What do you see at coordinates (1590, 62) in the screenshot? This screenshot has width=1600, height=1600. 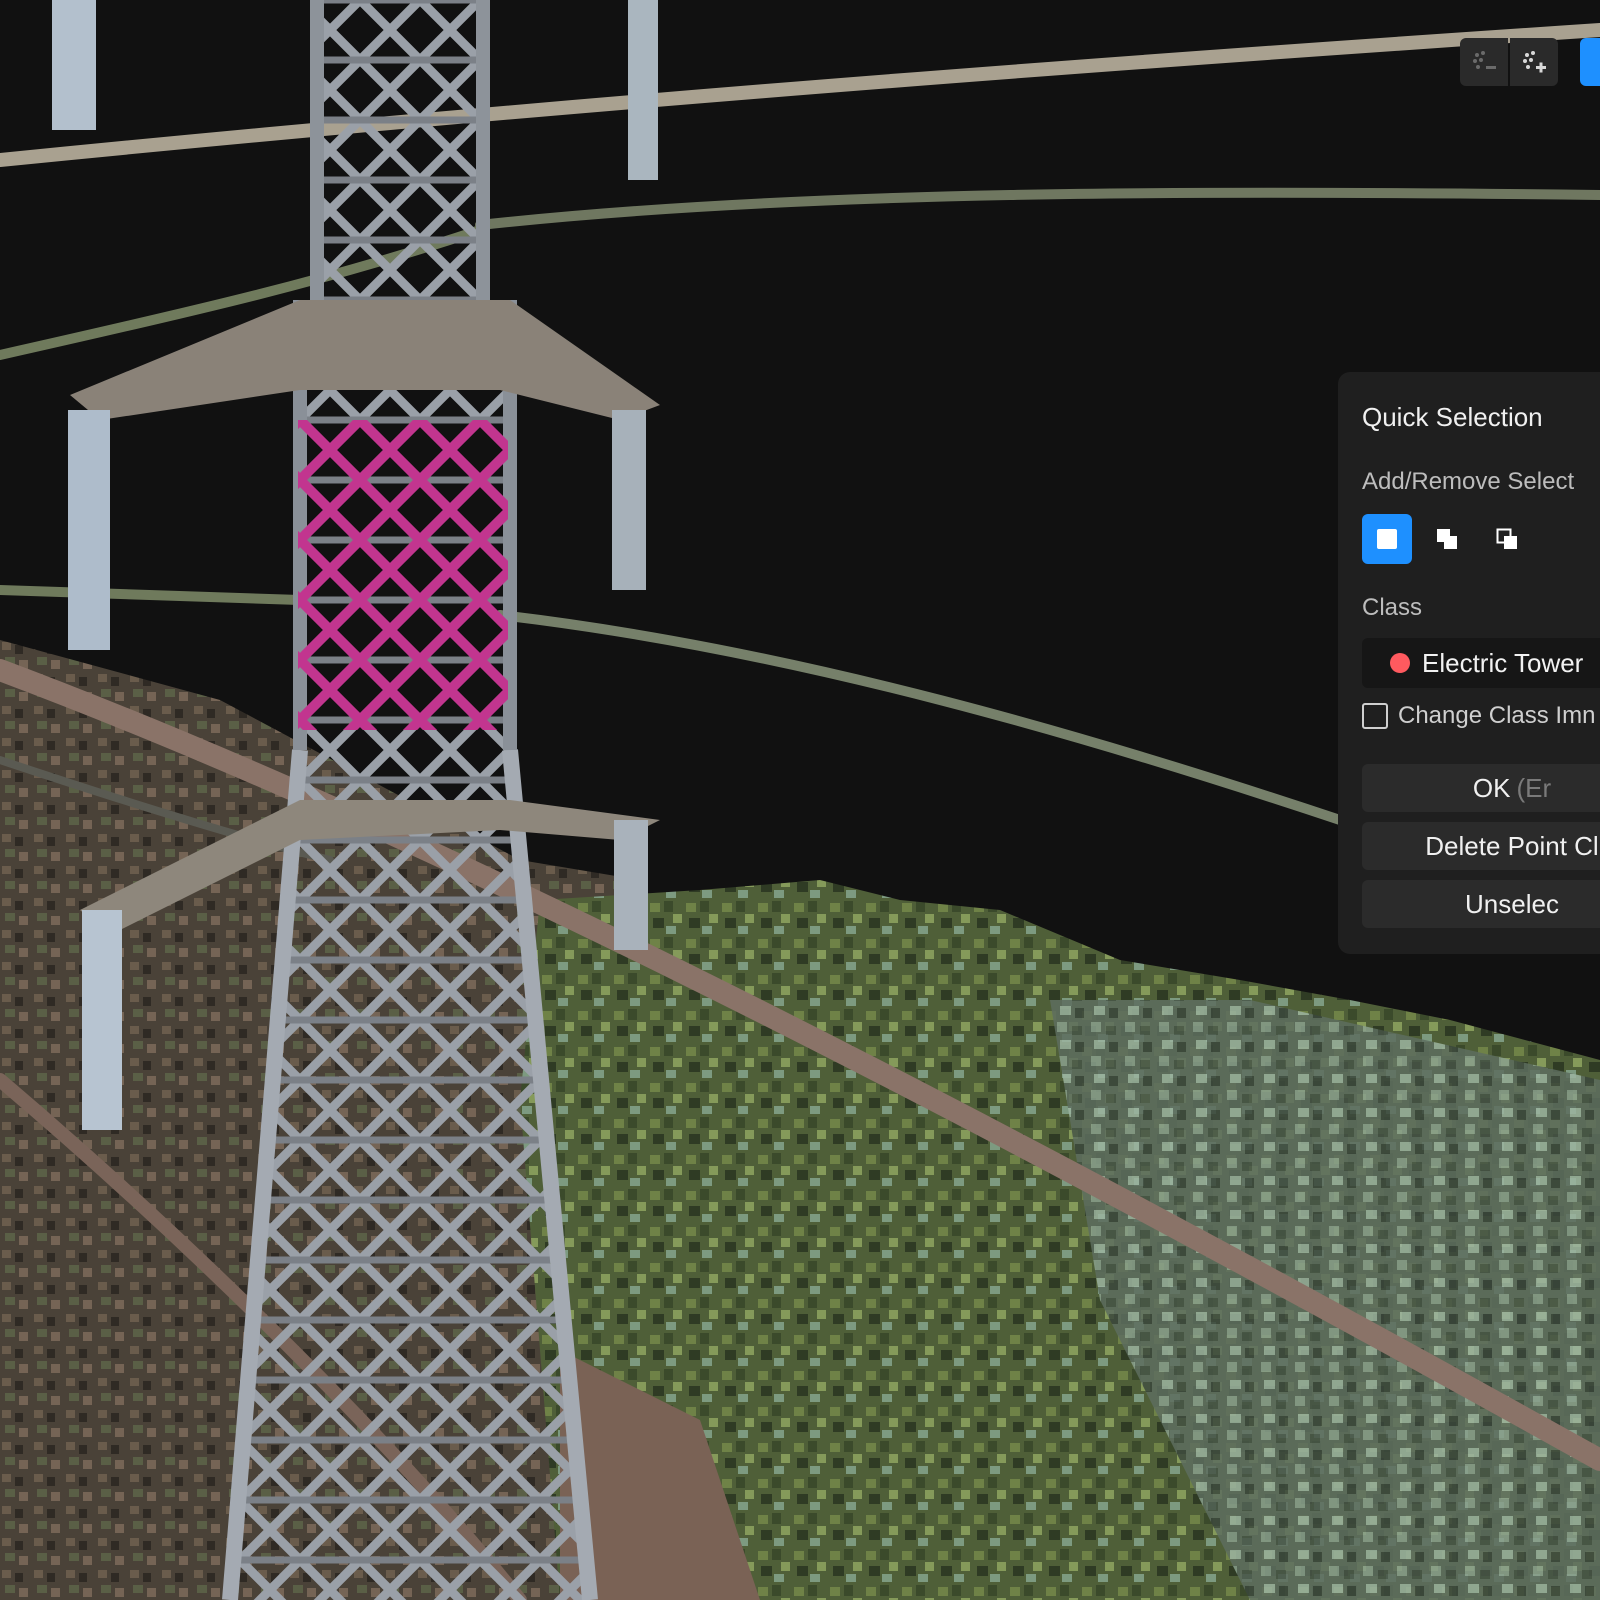 I see `active-tool-button` at bounding box center [1590, 62].